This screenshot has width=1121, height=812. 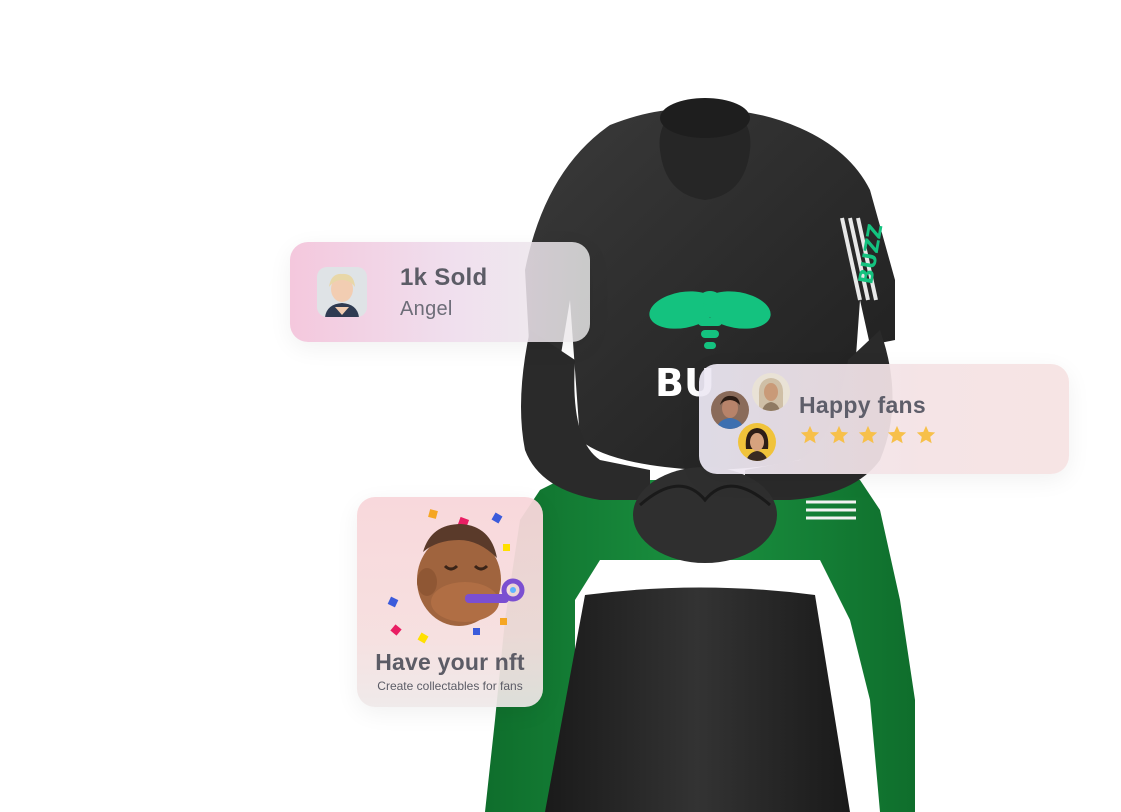 I want to click on user-photo-icon, so click(x=342, y=292).